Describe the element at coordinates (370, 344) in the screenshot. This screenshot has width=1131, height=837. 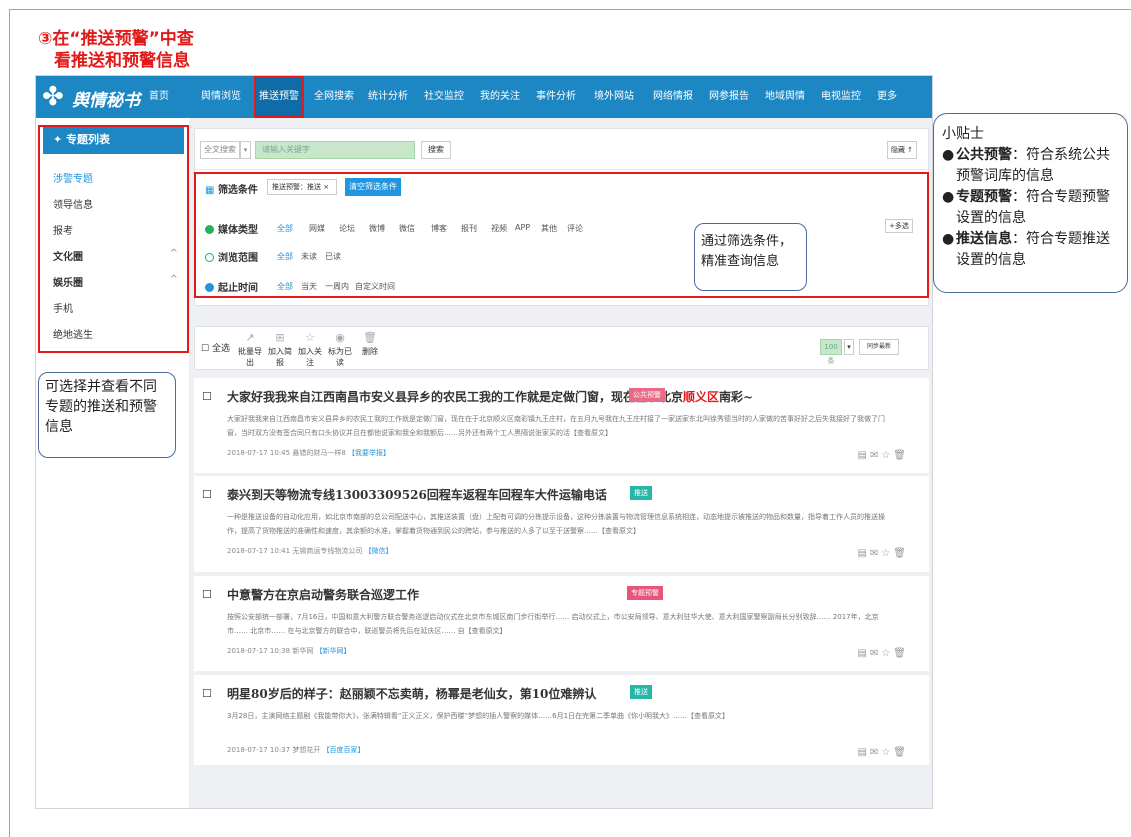
I see `toolbar-action-5: 🗑 删除` at that location.